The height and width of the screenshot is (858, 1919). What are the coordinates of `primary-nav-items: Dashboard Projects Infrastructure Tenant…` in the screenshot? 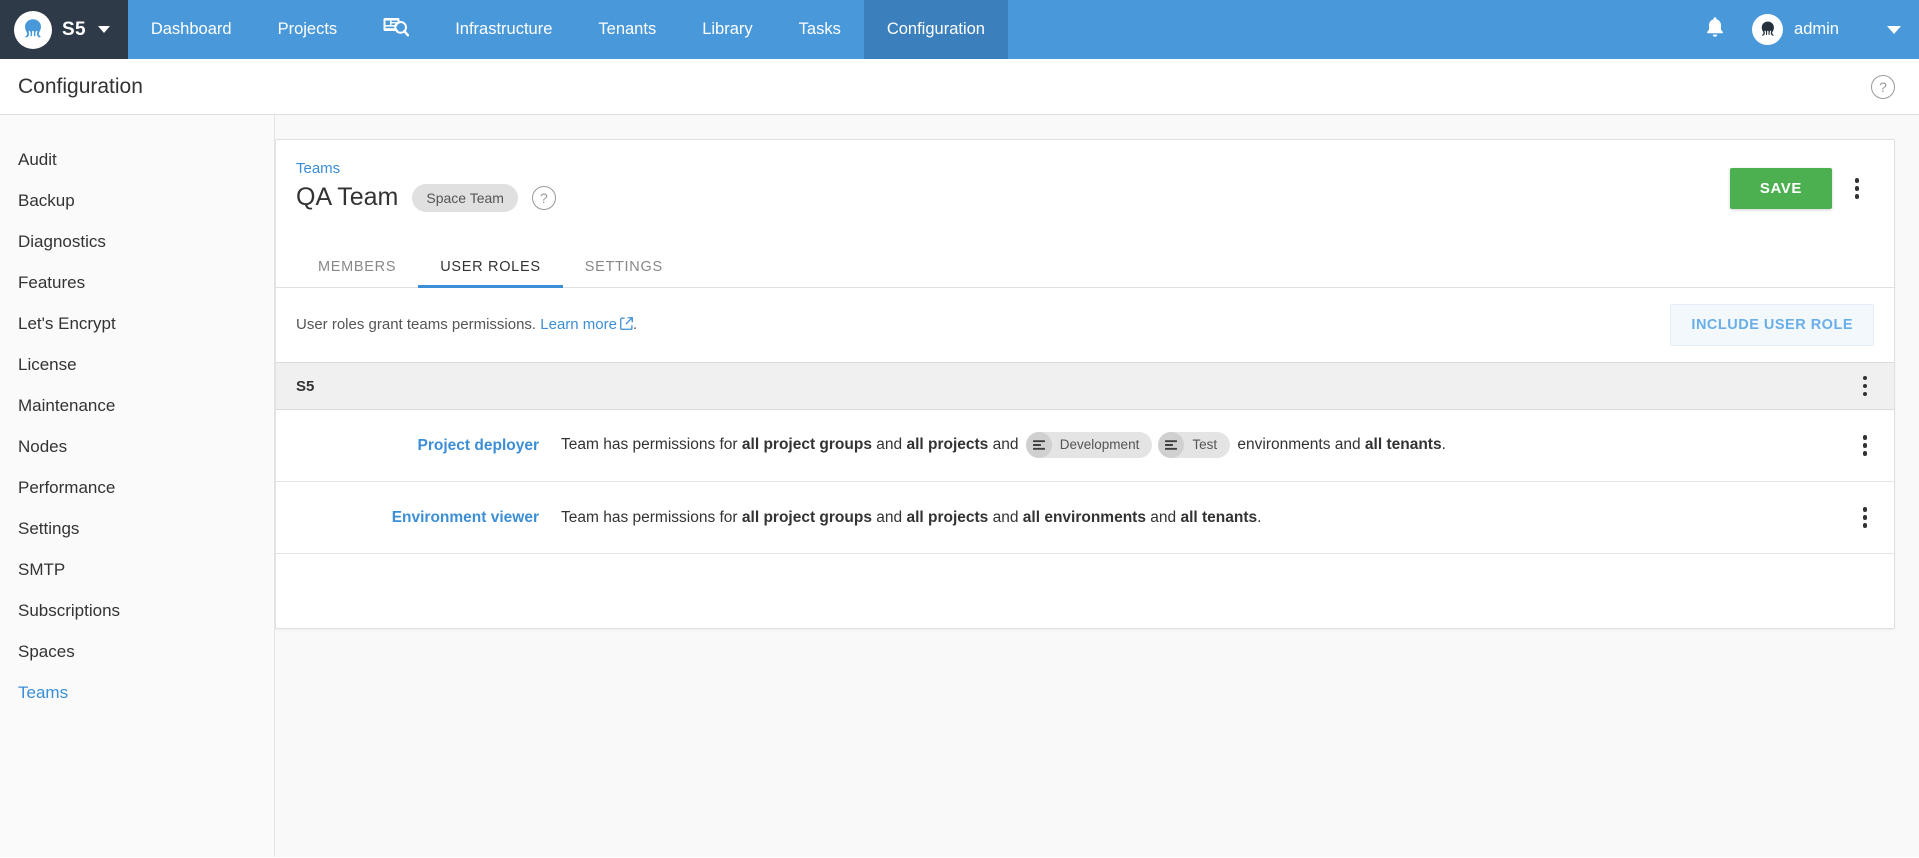 It's located at (568, 29).